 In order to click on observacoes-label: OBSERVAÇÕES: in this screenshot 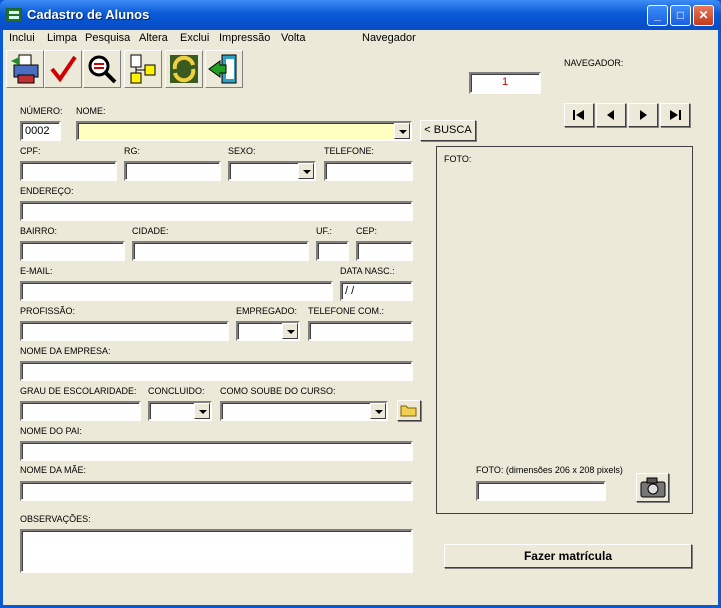, I will do `click(55, 519)`.